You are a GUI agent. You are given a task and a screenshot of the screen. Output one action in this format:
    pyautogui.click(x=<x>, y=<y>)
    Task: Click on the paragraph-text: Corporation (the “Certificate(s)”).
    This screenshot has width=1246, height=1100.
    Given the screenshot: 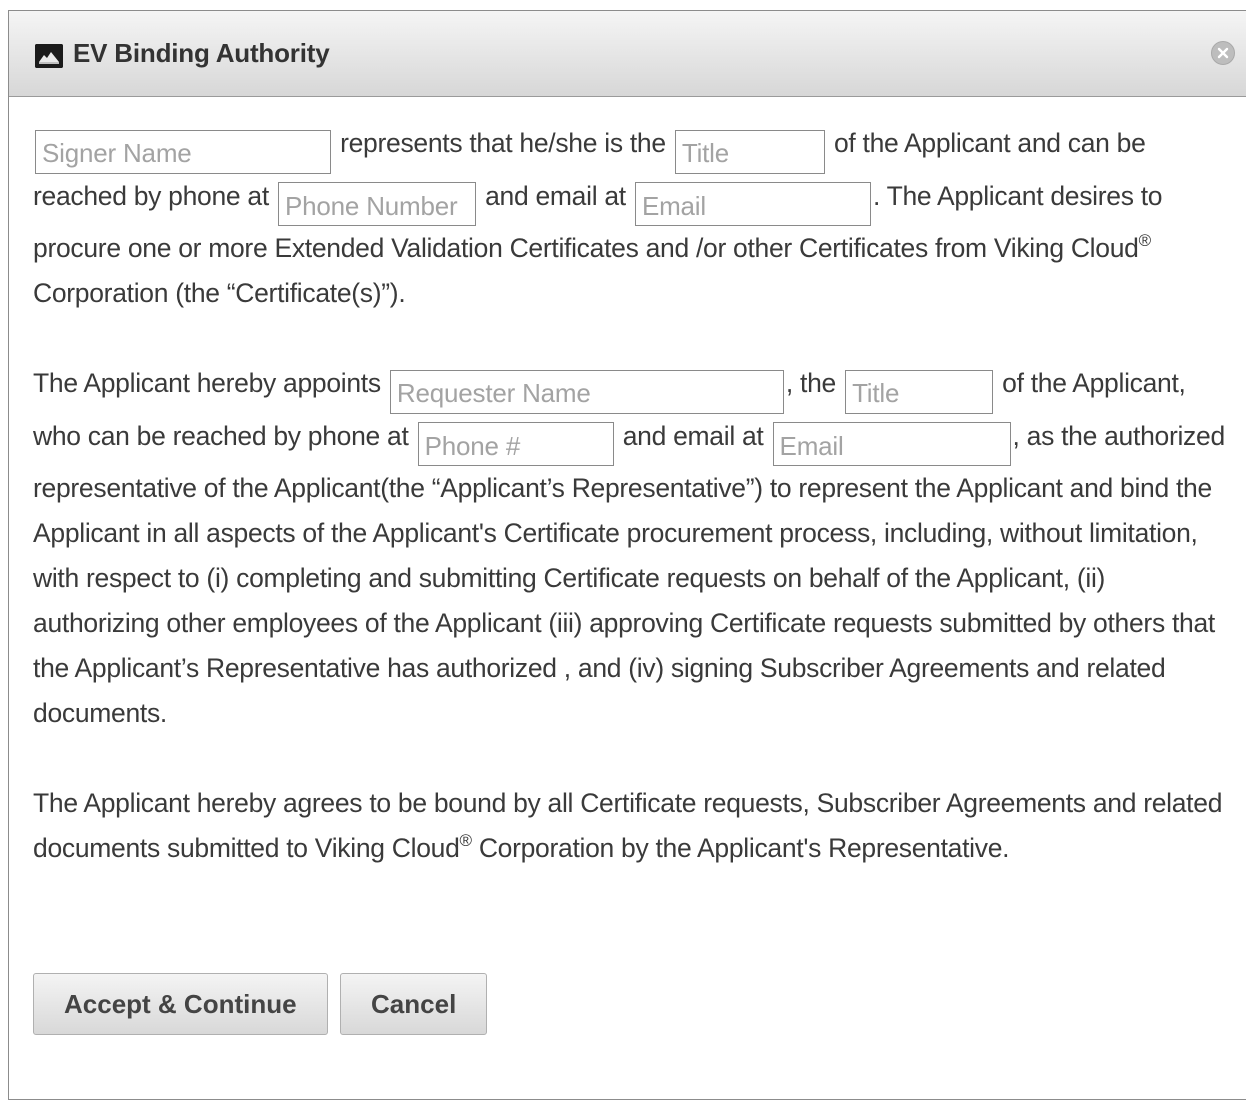 What is the action you would take?
    pyautogui.click(x=219, y=293)
    